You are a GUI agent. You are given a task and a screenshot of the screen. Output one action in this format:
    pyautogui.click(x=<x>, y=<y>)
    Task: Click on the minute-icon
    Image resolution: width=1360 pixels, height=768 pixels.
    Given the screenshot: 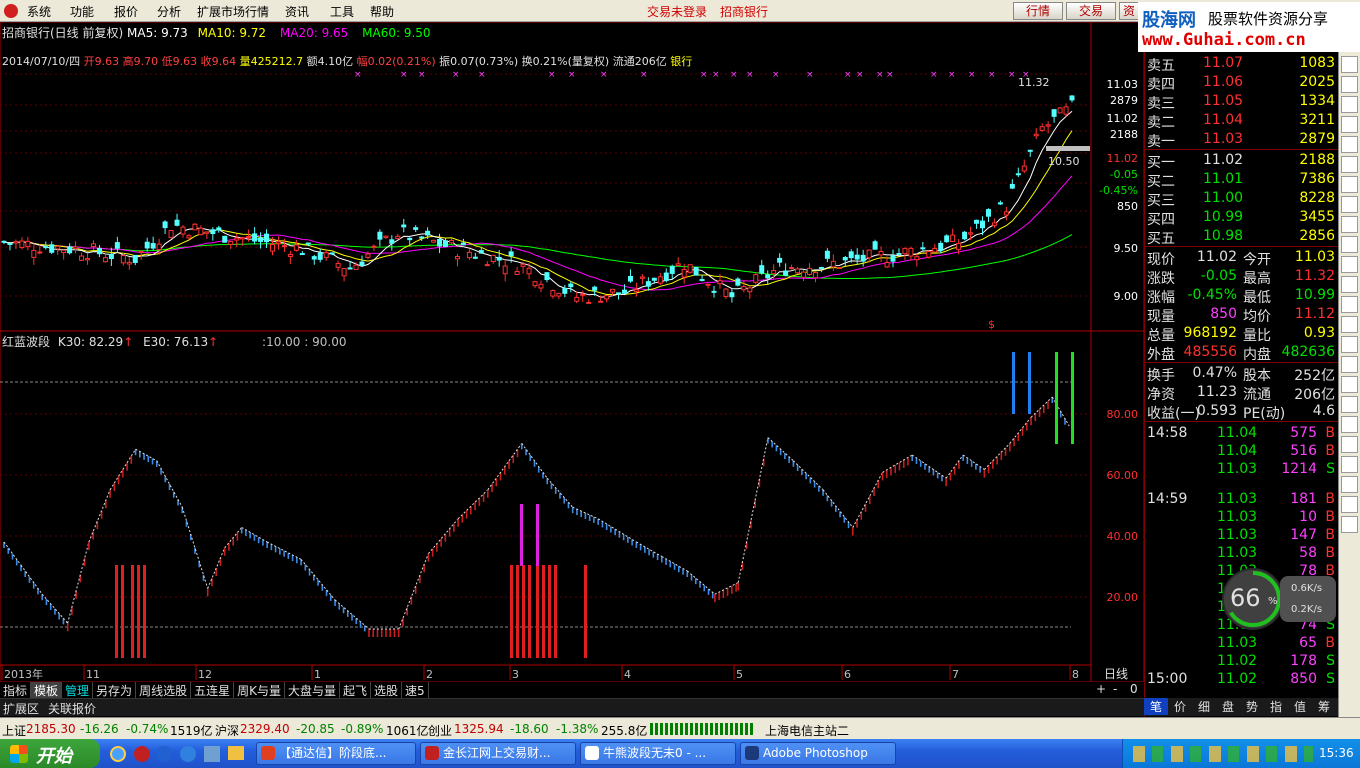 What is the action you would take?
    pyautogui.click(x=1349, y=524)
    